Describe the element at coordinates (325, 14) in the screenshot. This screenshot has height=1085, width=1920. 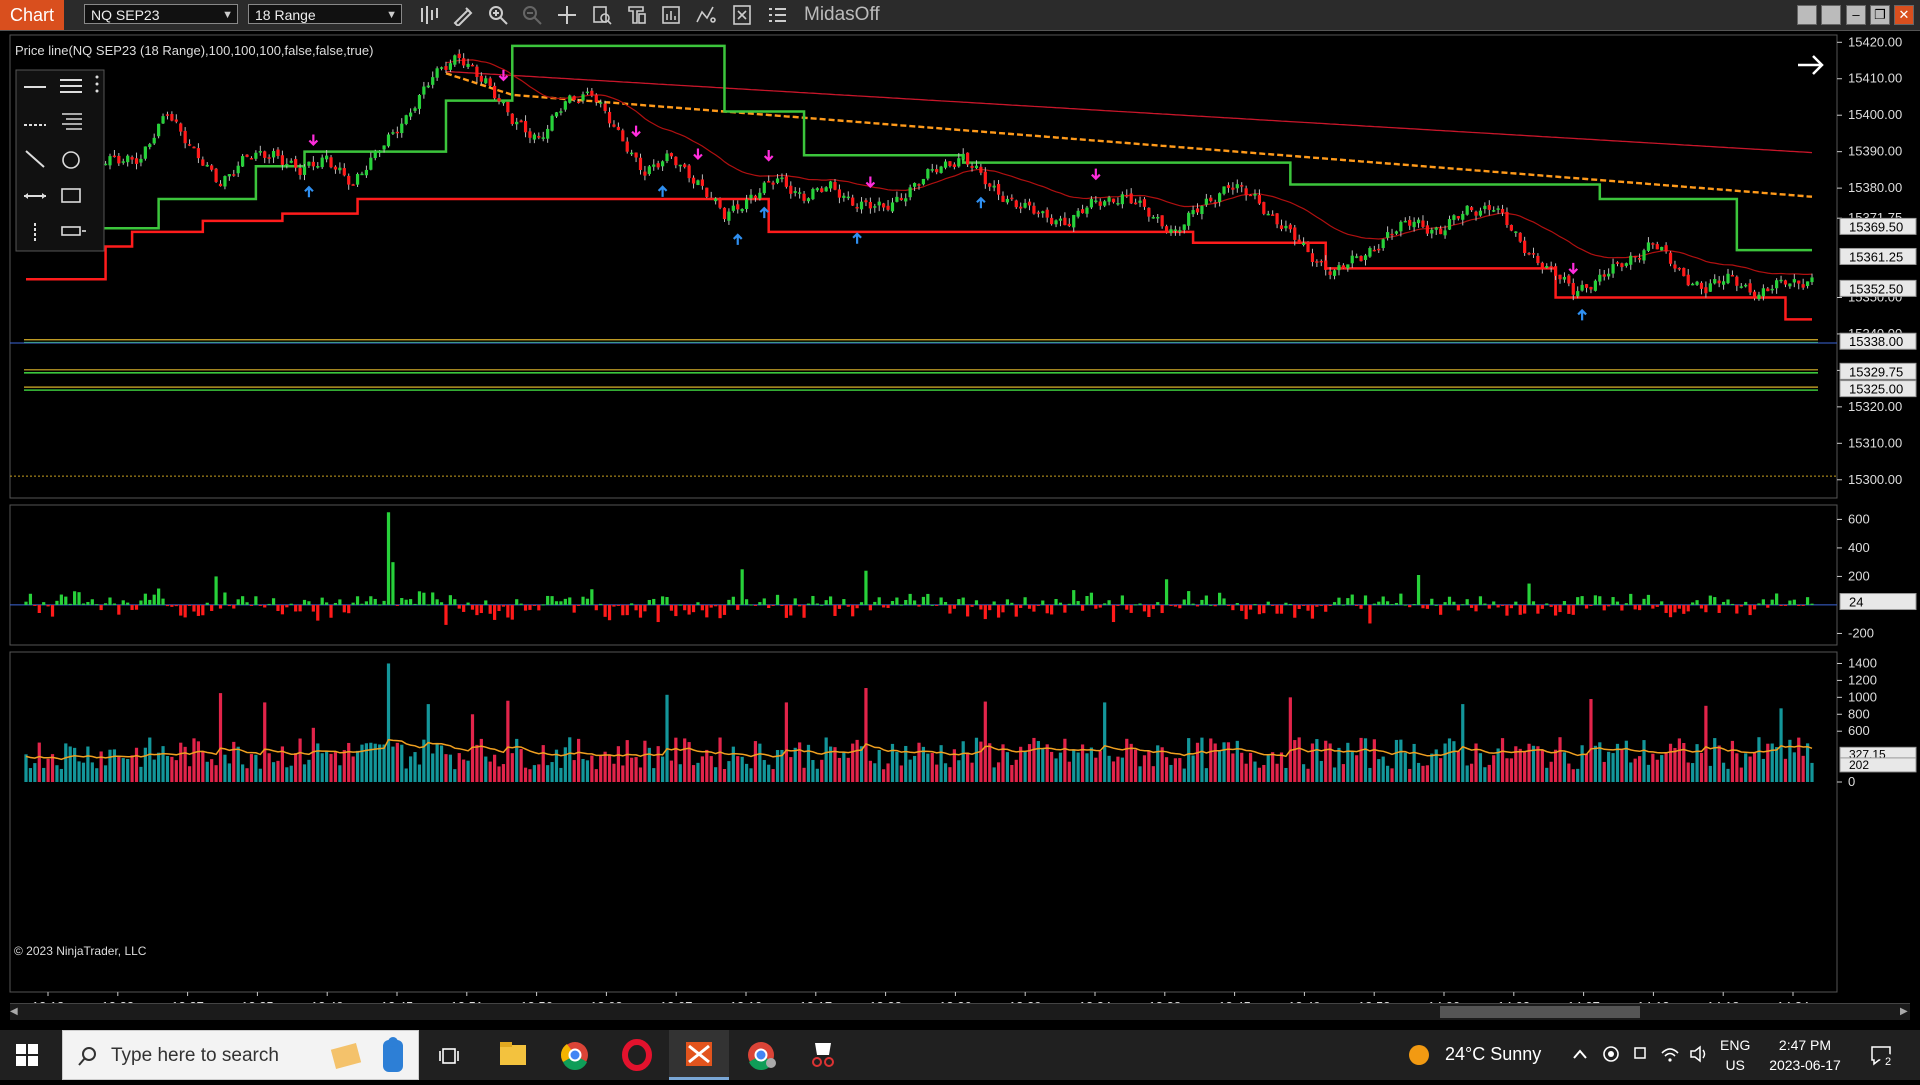
I see `period-selector: 18 Range ▼` at that location.